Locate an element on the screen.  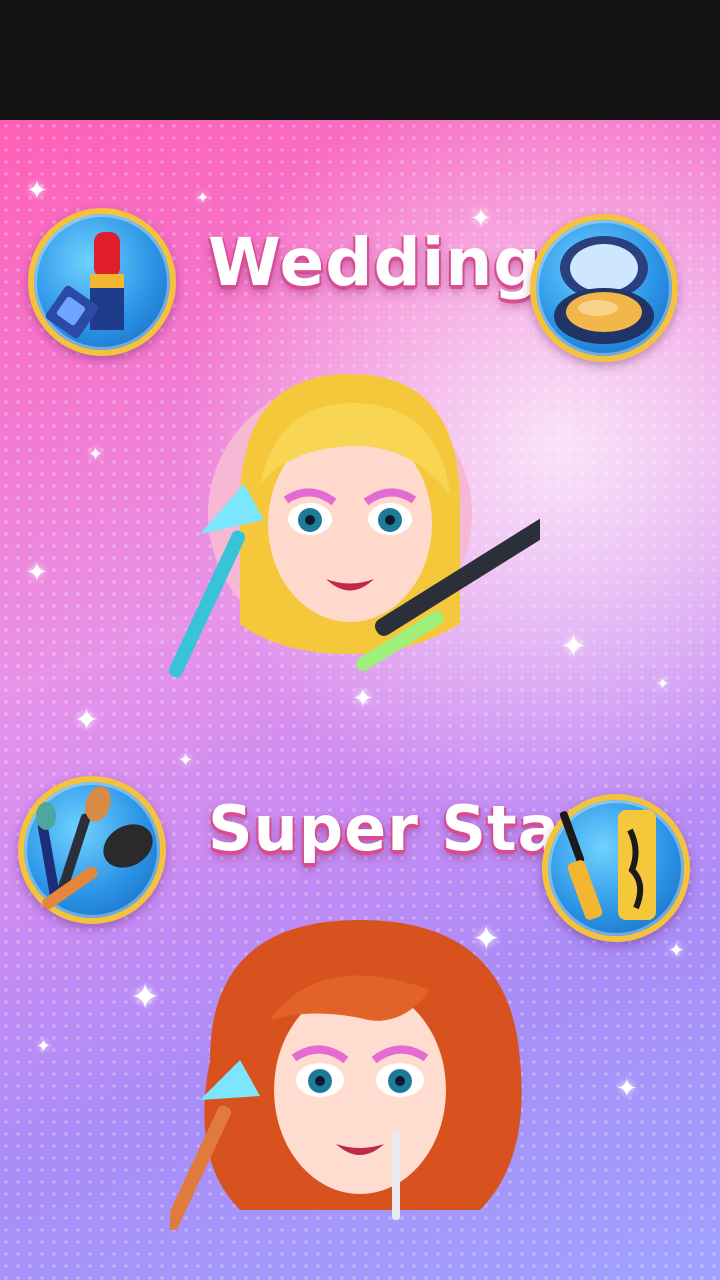
mascara-button is located at coordinates (616, 868).